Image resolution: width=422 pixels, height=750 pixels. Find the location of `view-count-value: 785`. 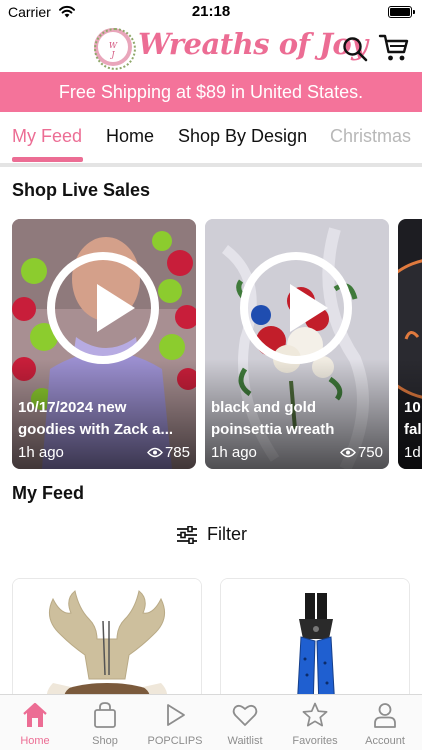

view-count-value: 785 is located at coordinates (177, 452).